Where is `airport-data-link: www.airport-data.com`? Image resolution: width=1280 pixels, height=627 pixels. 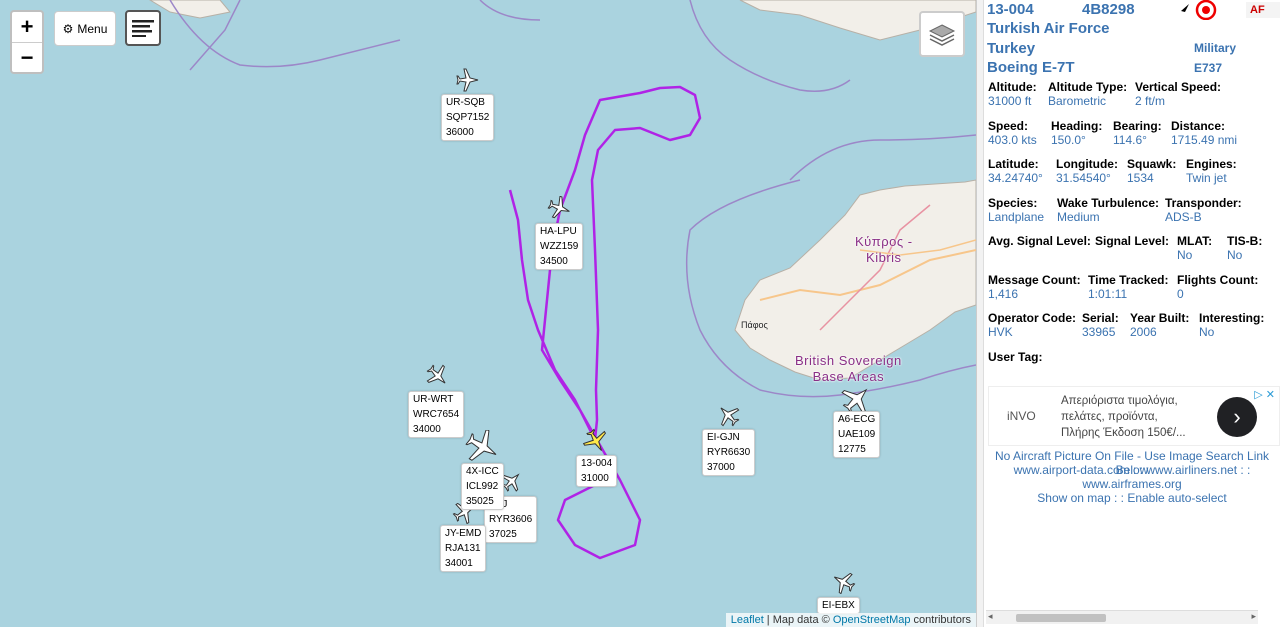
airport-data-link: www.airport-data.com is located at coordinates (1072, 470).